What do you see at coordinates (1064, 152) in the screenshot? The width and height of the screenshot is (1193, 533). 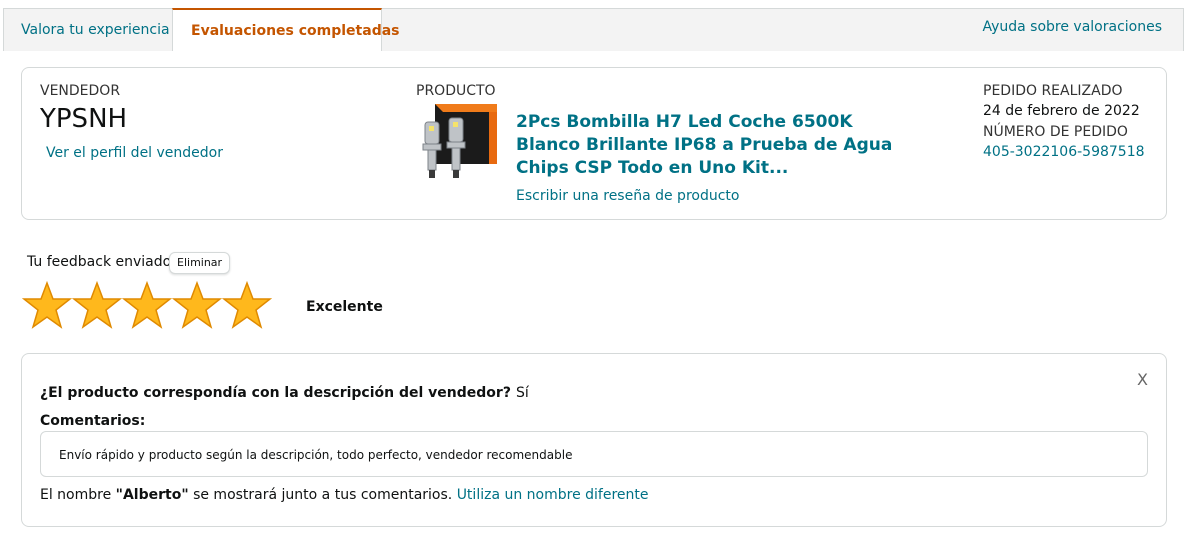 I see `order-number-link: 405-3022106-5987518` at bounding box center [1064, 152].